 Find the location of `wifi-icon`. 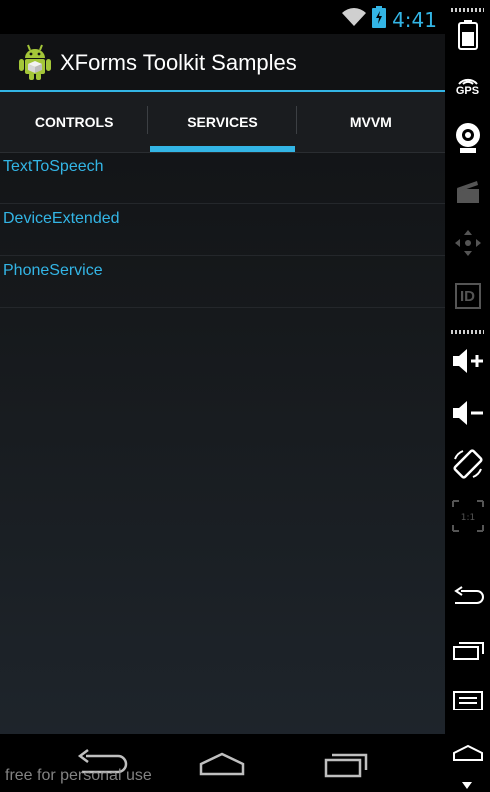

wifi-icon is located at coordinates (354, 19).